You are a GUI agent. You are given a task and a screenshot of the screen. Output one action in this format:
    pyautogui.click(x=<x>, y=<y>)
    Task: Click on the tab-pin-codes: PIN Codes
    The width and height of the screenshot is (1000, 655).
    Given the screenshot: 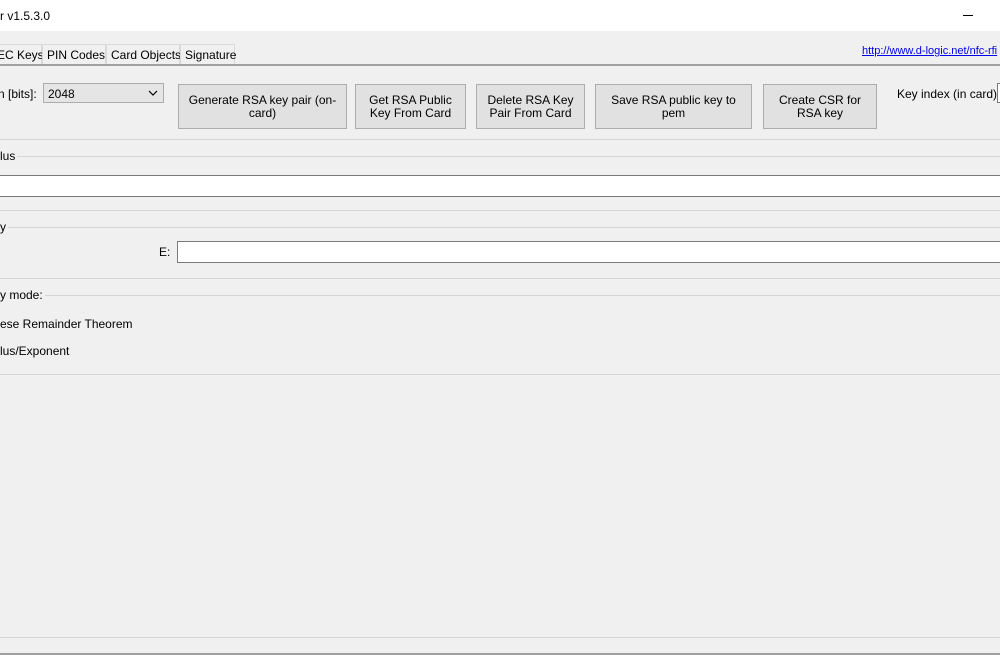 What is the action you would take?
    pyautogui.click(x=74, y=54)
    